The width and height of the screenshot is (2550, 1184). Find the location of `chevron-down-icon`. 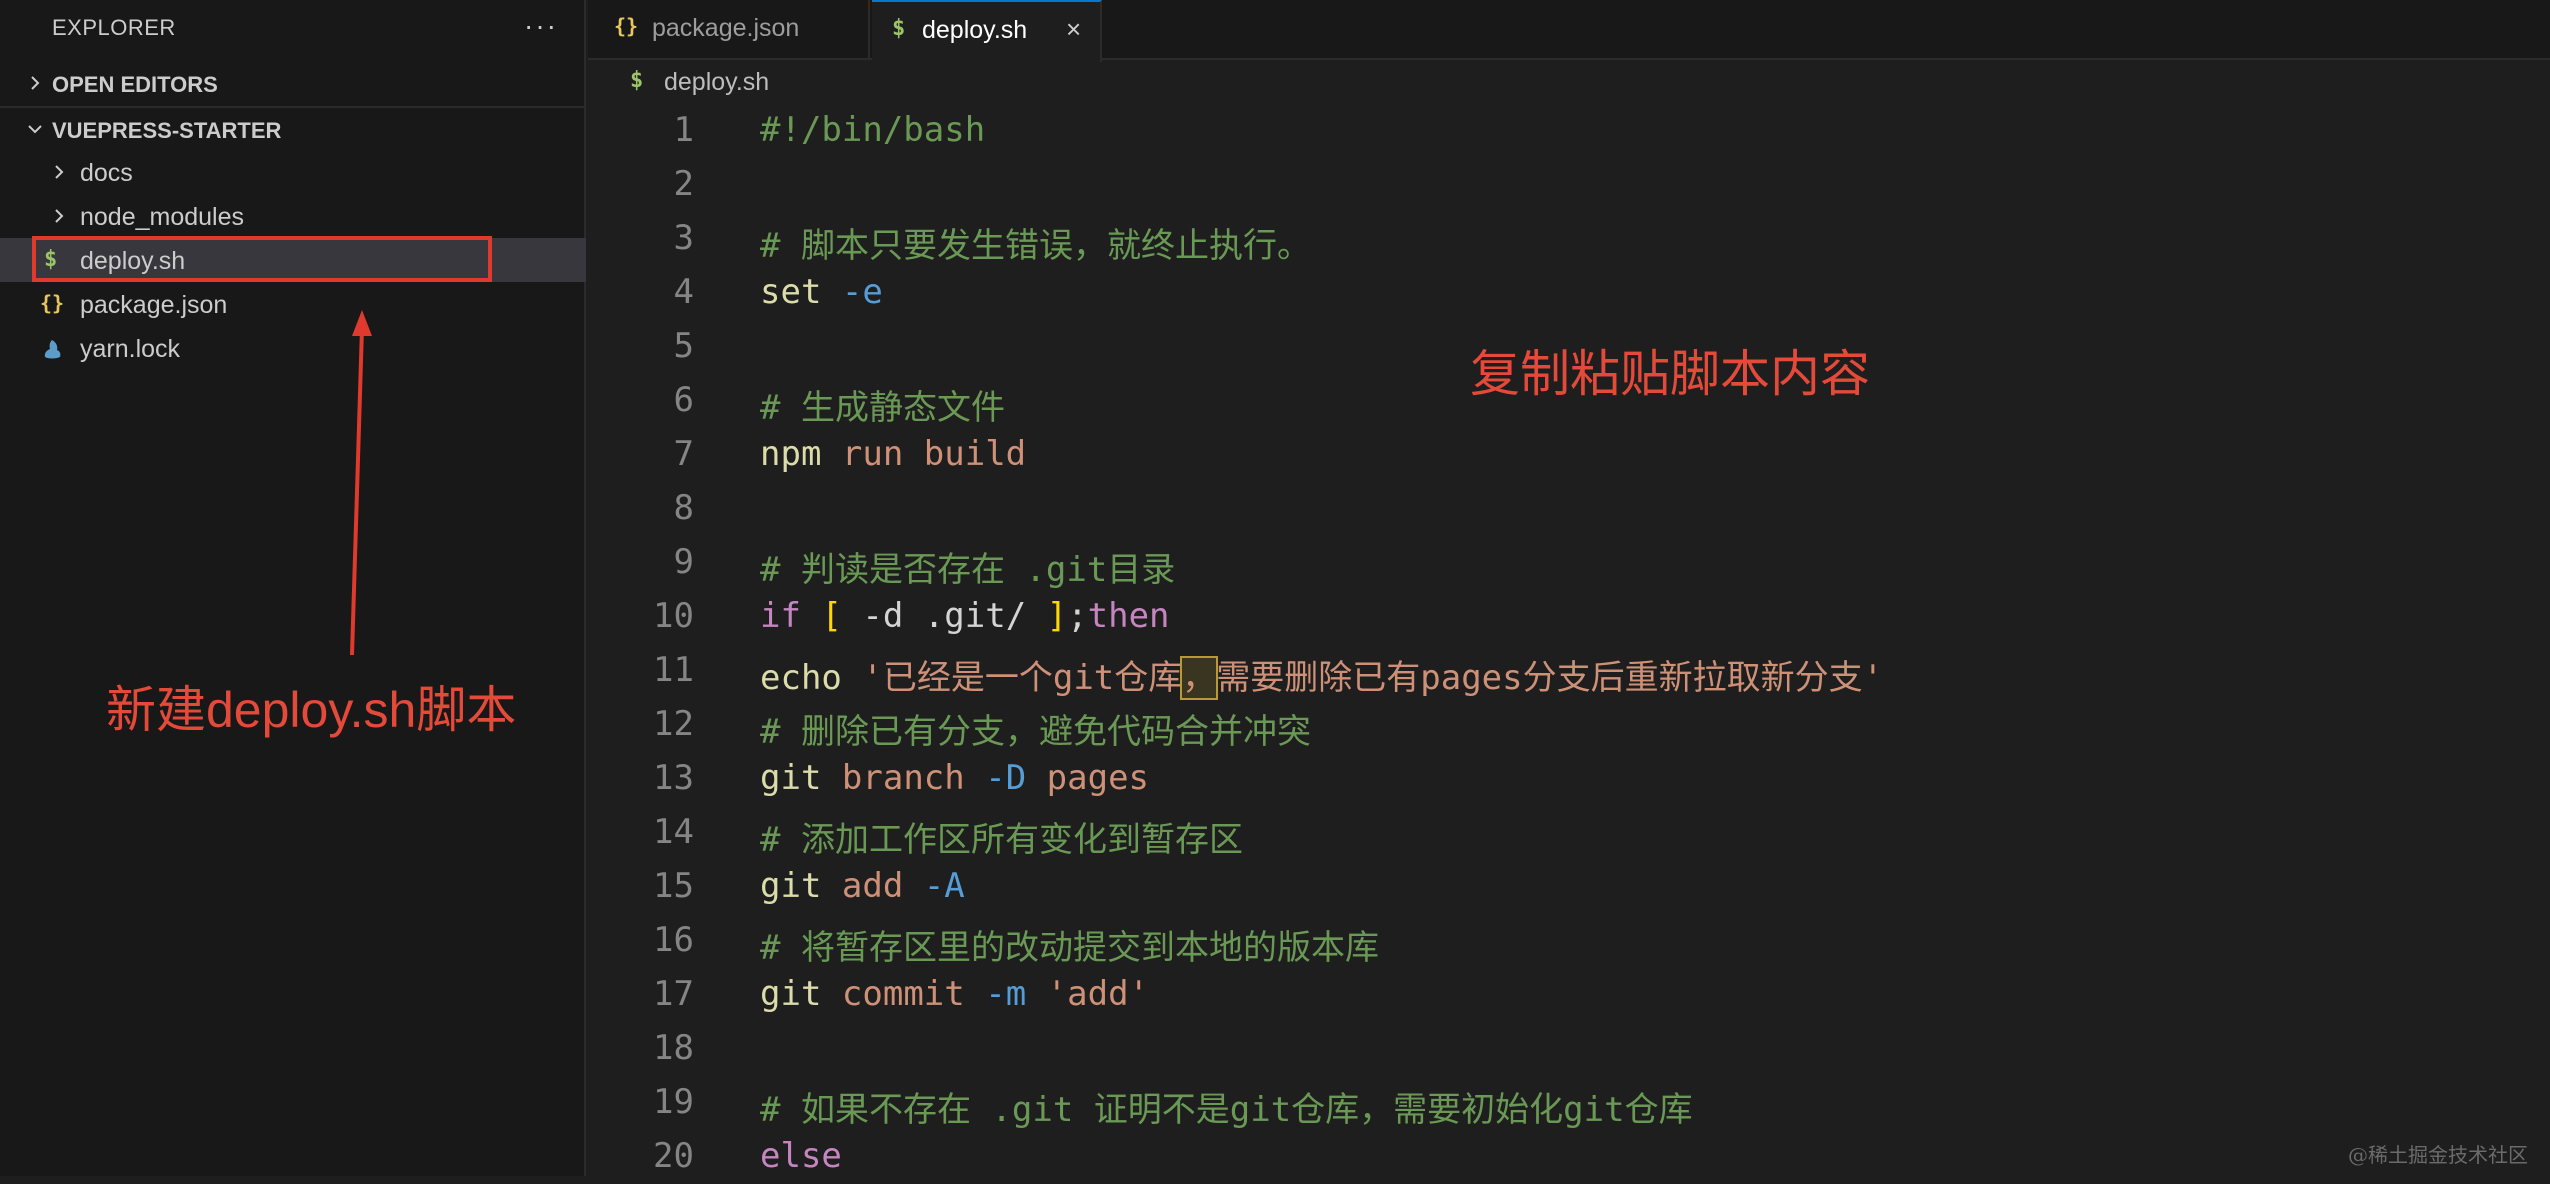

chevron-down-icon is located at coordinates (35, 129).